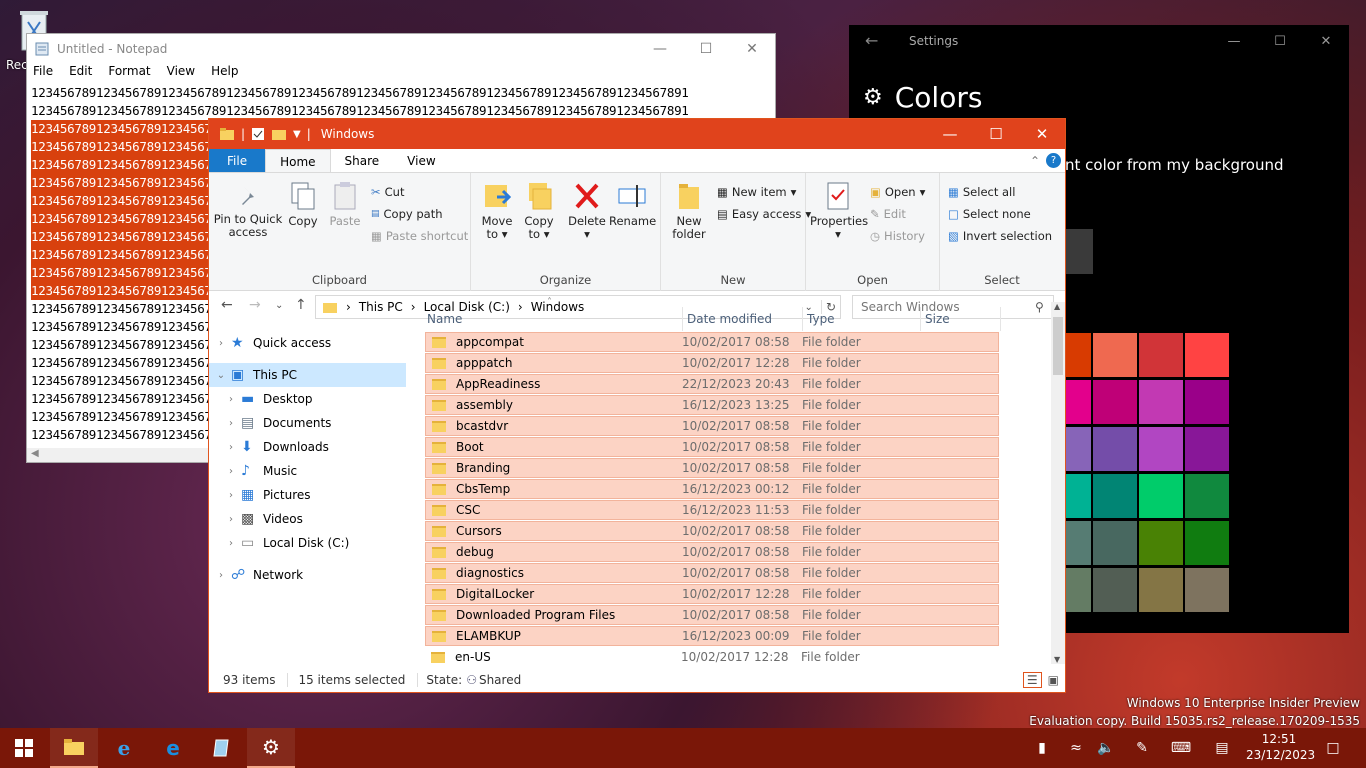 The height and width of the screenshot is (768, 1366). I want to click on menu-item-edit: Edit, so click(80, 74).